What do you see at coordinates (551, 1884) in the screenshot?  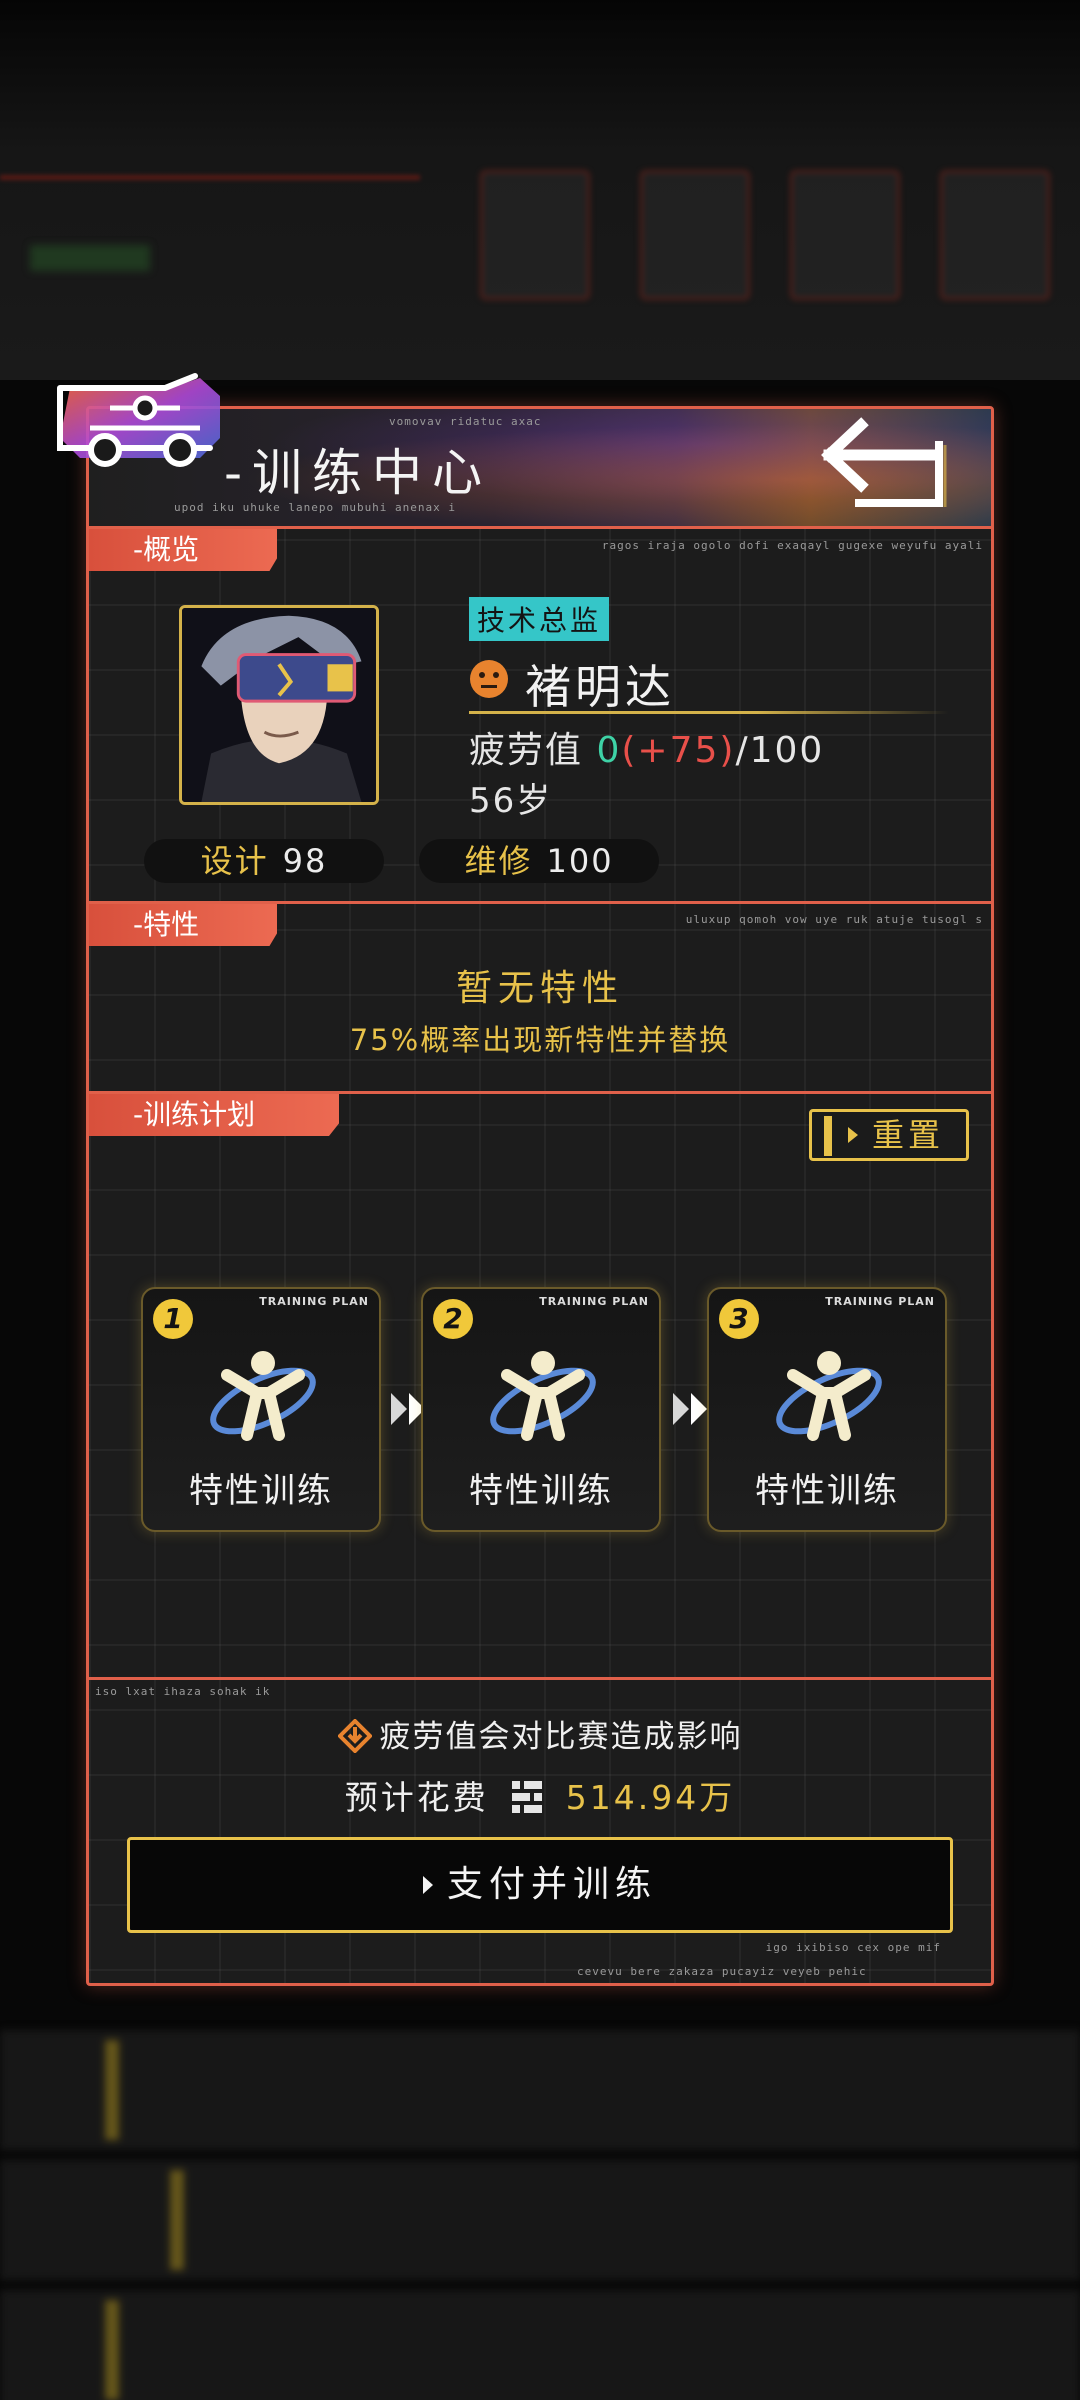 I see `pay-label: 支付并训练` at bounding box center [551, 1884].